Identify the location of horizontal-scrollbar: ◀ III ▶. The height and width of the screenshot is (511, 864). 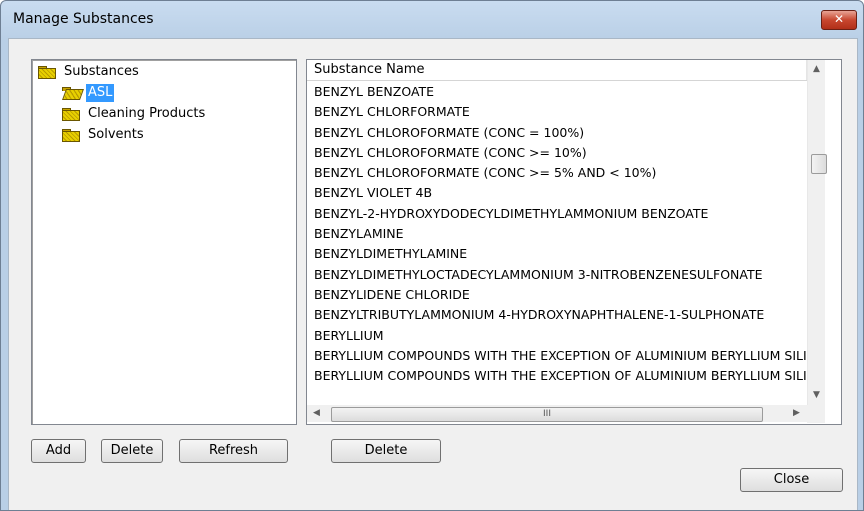
(557, 413).